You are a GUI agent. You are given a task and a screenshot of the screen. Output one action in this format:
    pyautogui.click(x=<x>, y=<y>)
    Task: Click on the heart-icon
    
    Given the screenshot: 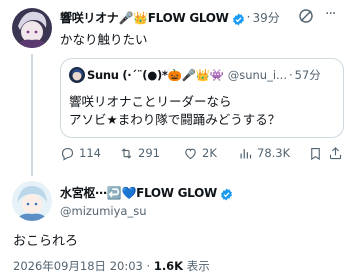 What is the action you would take?
    pyautogui.click(x=190, y=153)
    